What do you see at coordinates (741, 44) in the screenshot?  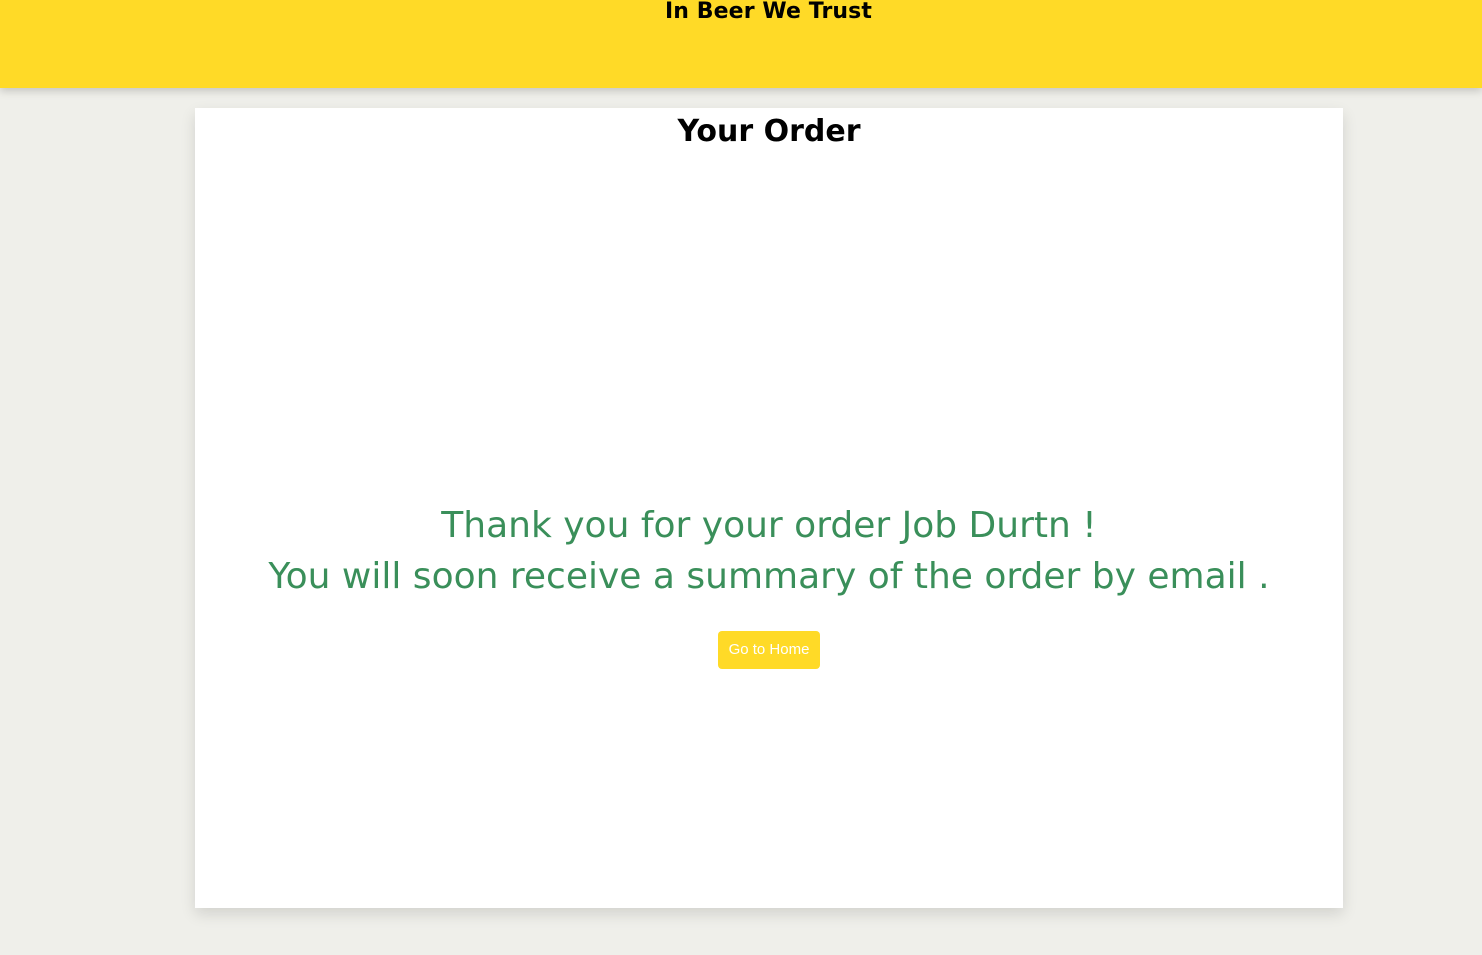 I see `site-header: In Beer We Trust` at bounding box center [741, 44].